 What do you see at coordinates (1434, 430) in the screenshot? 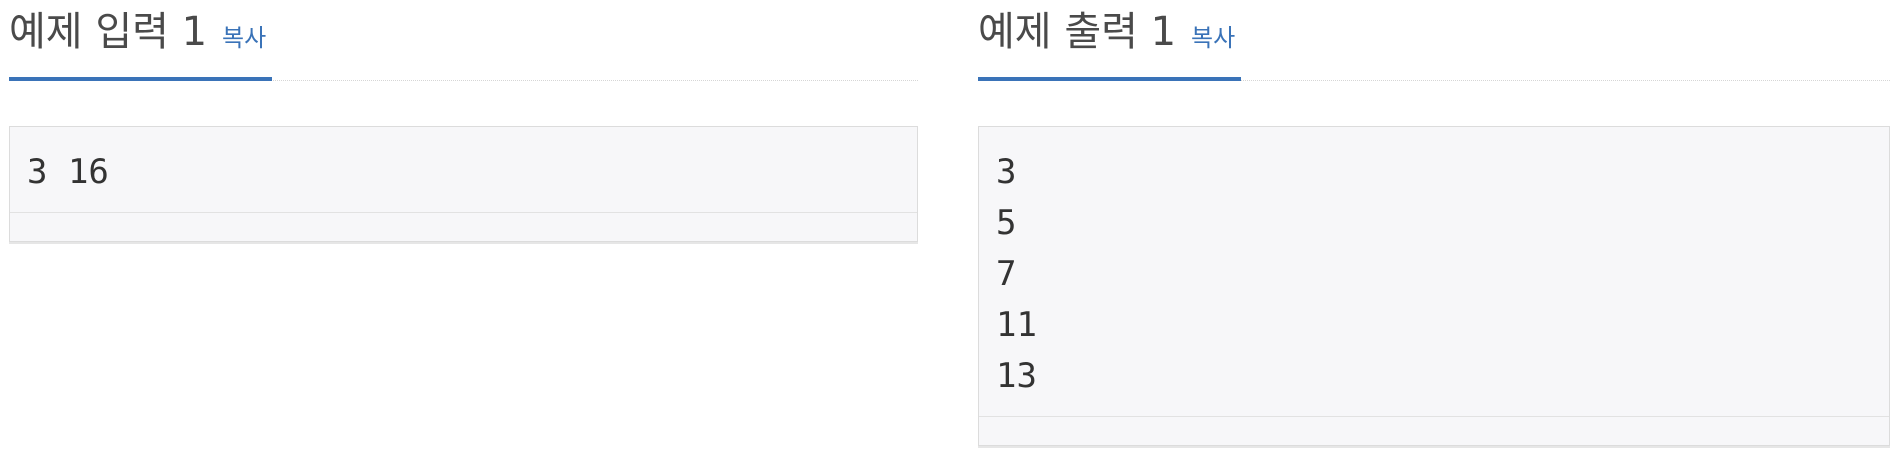
I see `sample-output-footer` at bounding box center [1434, 430].